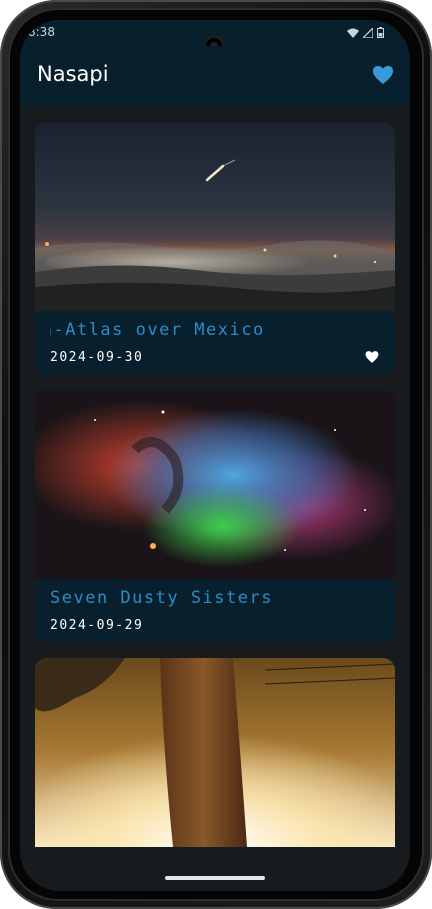 The image size is (432, 909). Describe the element at coordinates (73, 74) in the screenshot. I see `app-title: Nasapi` at that location.